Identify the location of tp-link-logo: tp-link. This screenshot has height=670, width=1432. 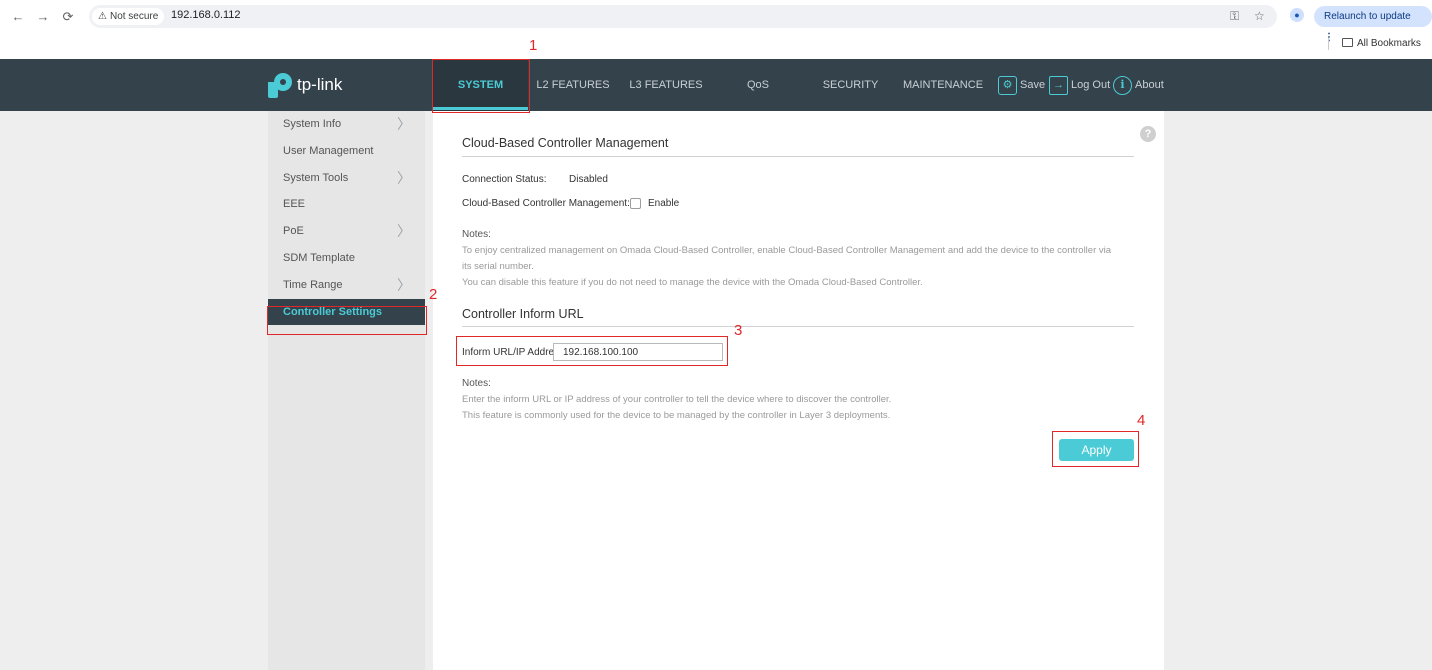
(305, 85).